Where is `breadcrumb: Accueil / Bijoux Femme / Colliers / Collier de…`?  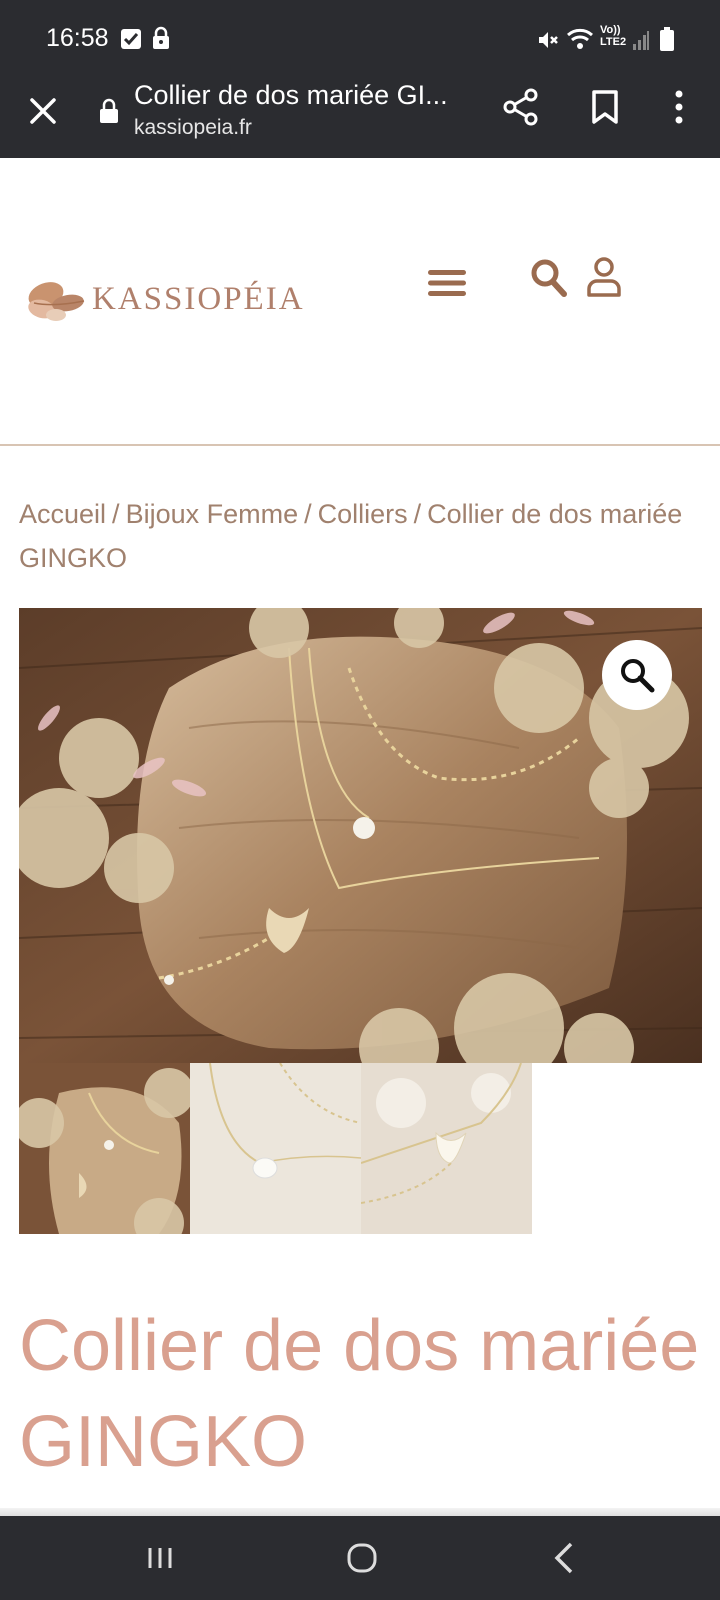
breadcrumb: Accueil / Bijoux Femme / Colliers / Collier de… is located at coordinates (364, 536).